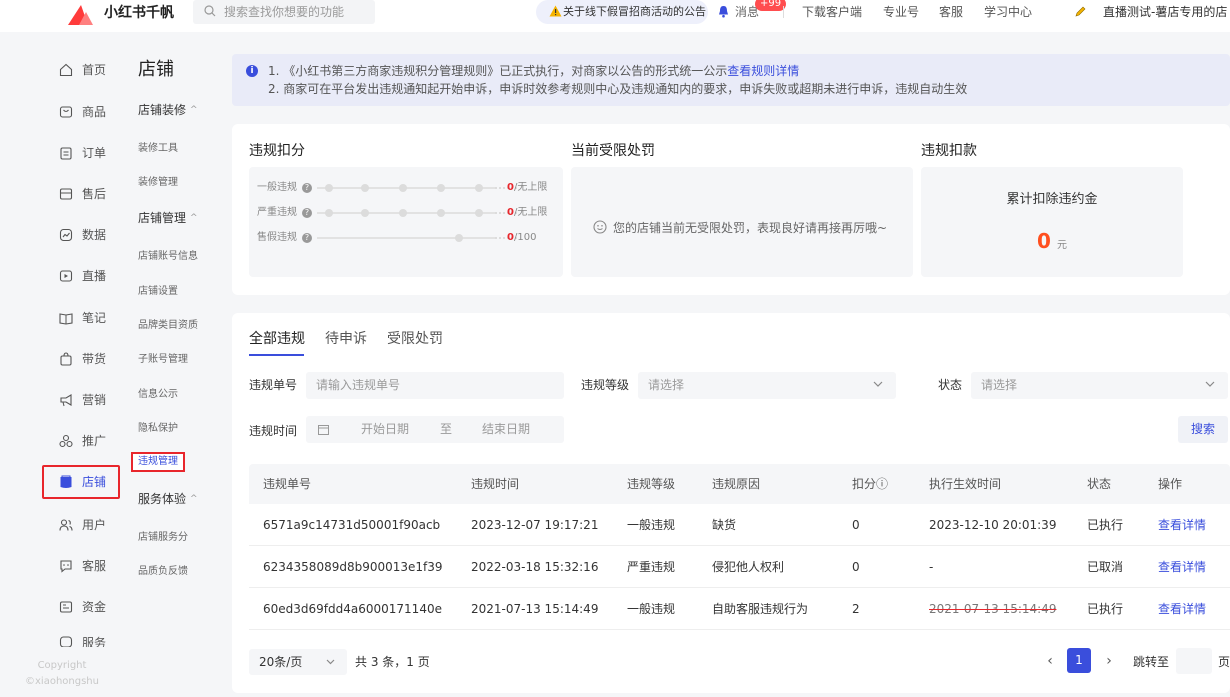 Image resolution: width=1230 pixels, height=697 pixels. I want to click on subnav-item-brand-qualification: 品牌类目资质, so click(168, 326).